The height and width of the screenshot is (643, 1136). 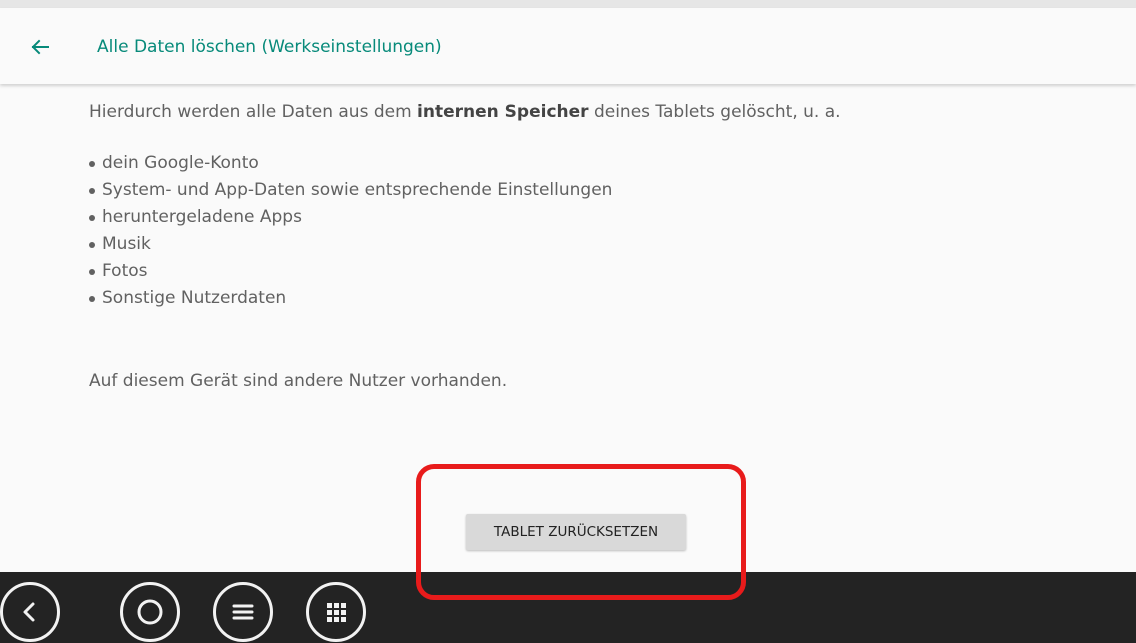 I want to click on back-icon, so click(x=29, y=612).